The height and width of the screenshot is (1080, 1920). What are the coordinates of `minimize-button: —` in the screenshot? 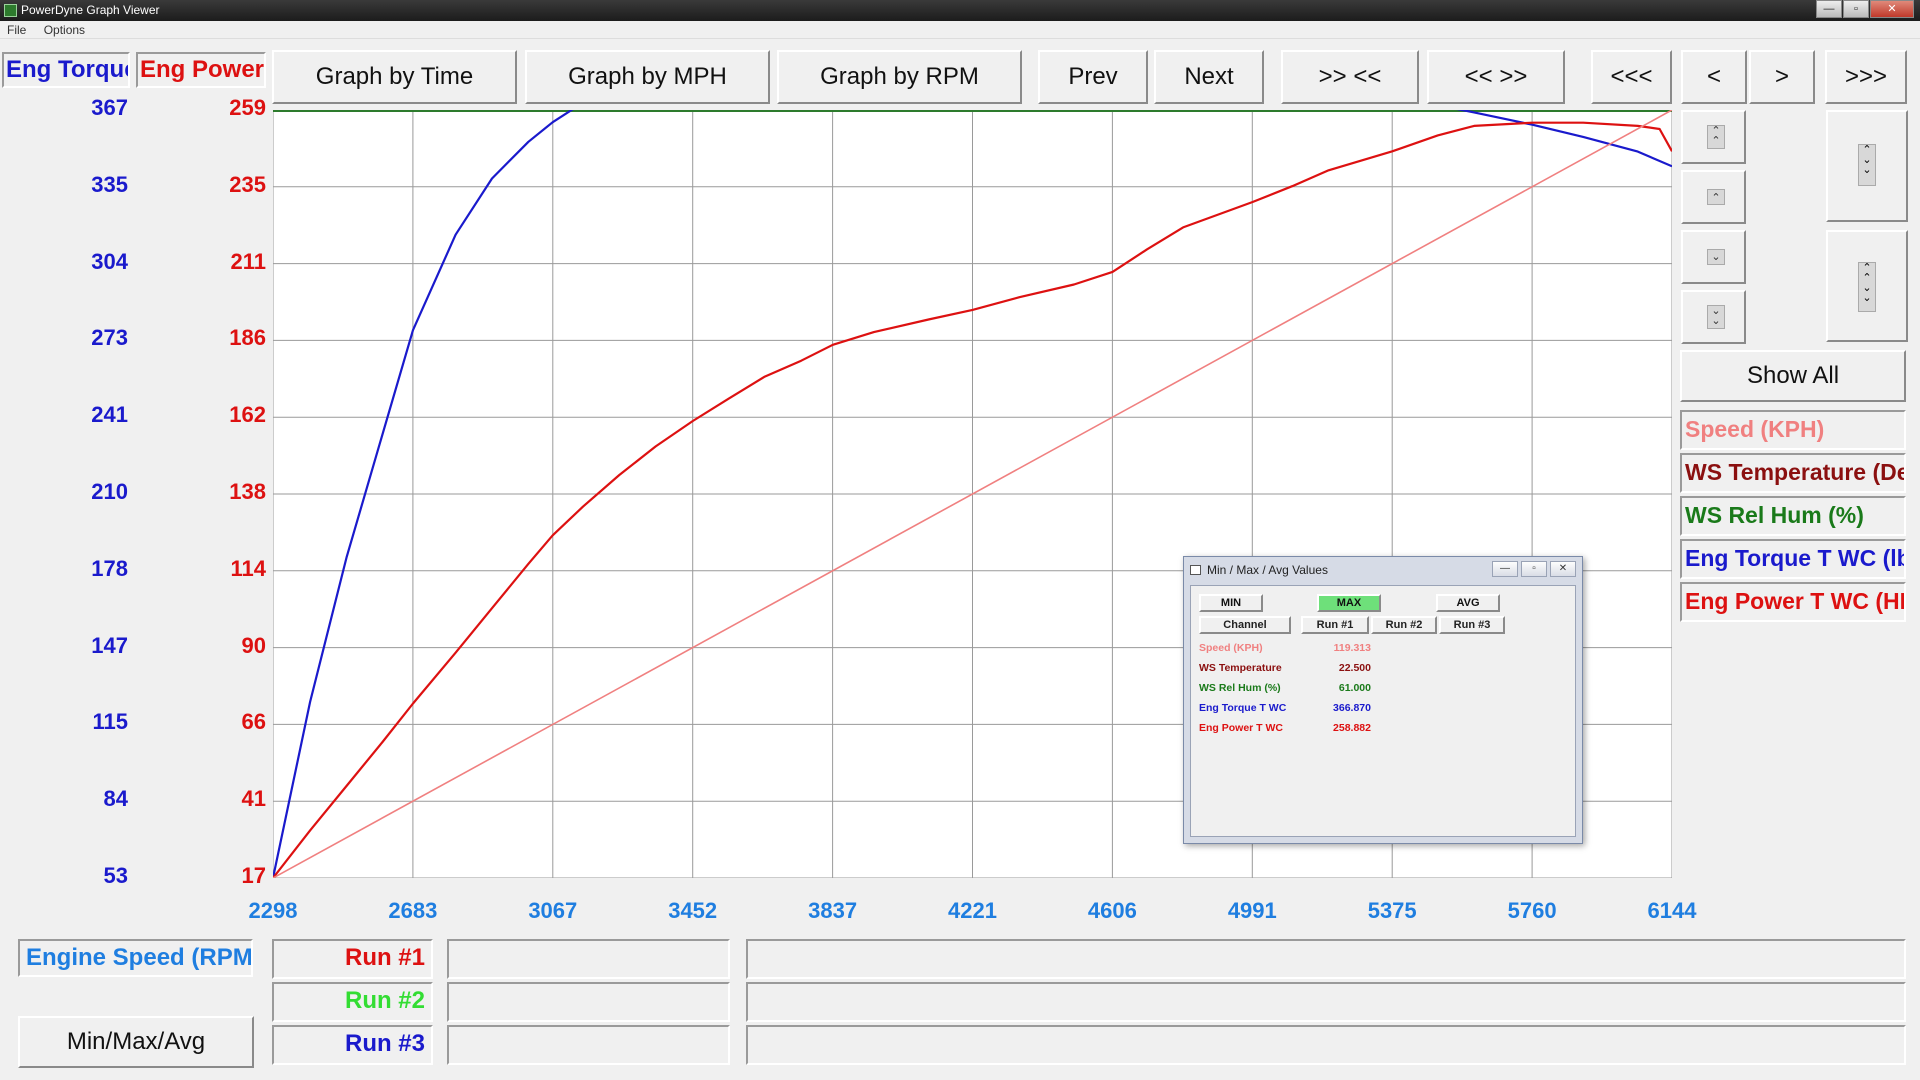 It's located at (1829, 9).